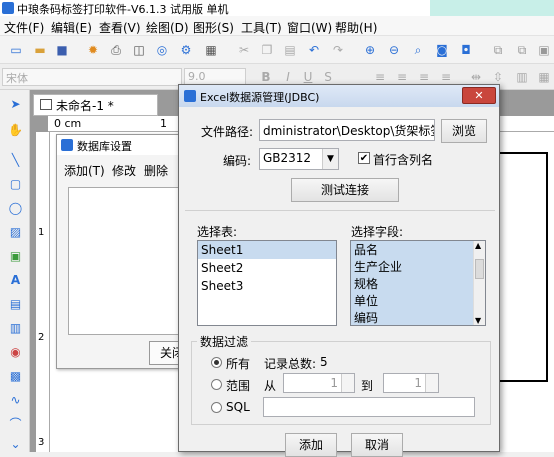  What do you see at coordinates (216, 384) in the screenshot?
I see `filter-range-radio` at bounding box center [216, 384].